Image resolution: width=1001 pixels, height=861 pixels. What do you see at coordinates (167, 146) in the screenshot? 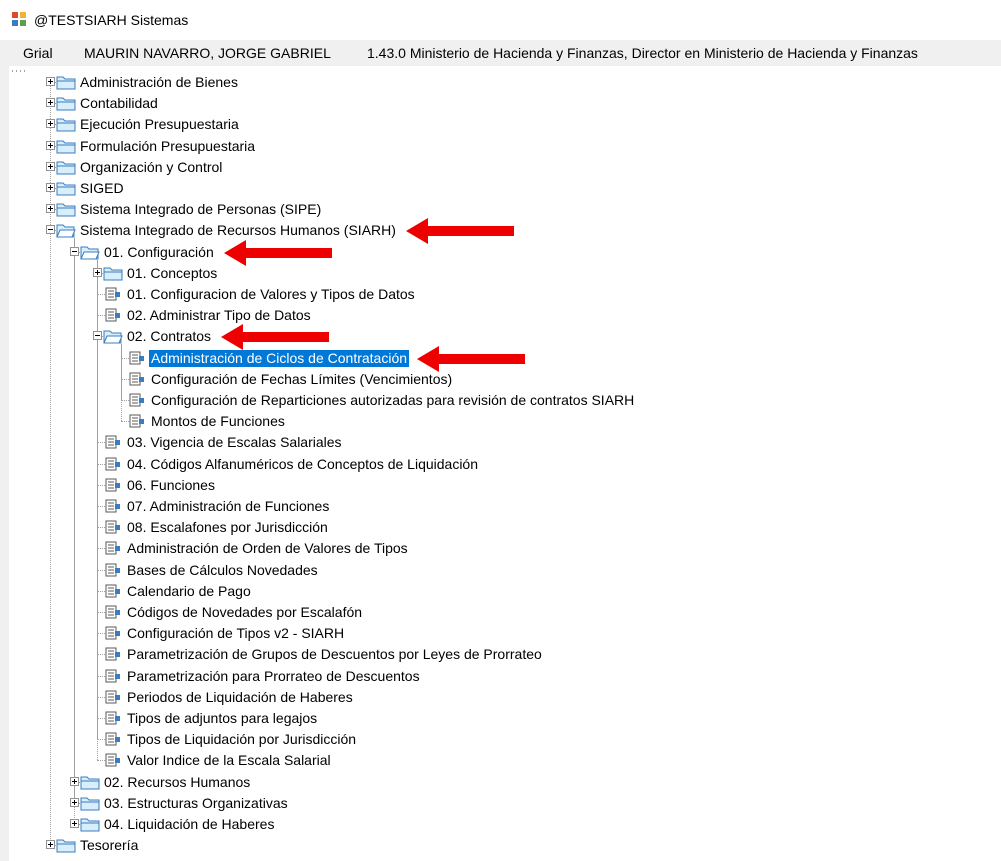
I see `tree-node-label: Formulación Presupuestaria` at bounding box center [167, 146].